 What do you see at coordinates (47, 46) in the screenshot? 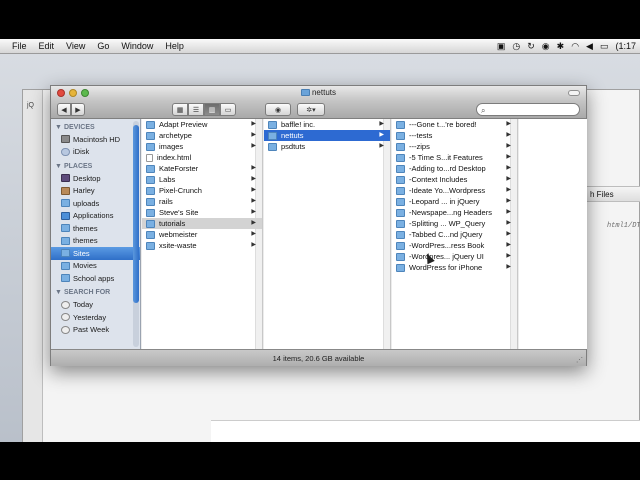
I see `menu-edit: Edit` at bounding box center [47, 46].